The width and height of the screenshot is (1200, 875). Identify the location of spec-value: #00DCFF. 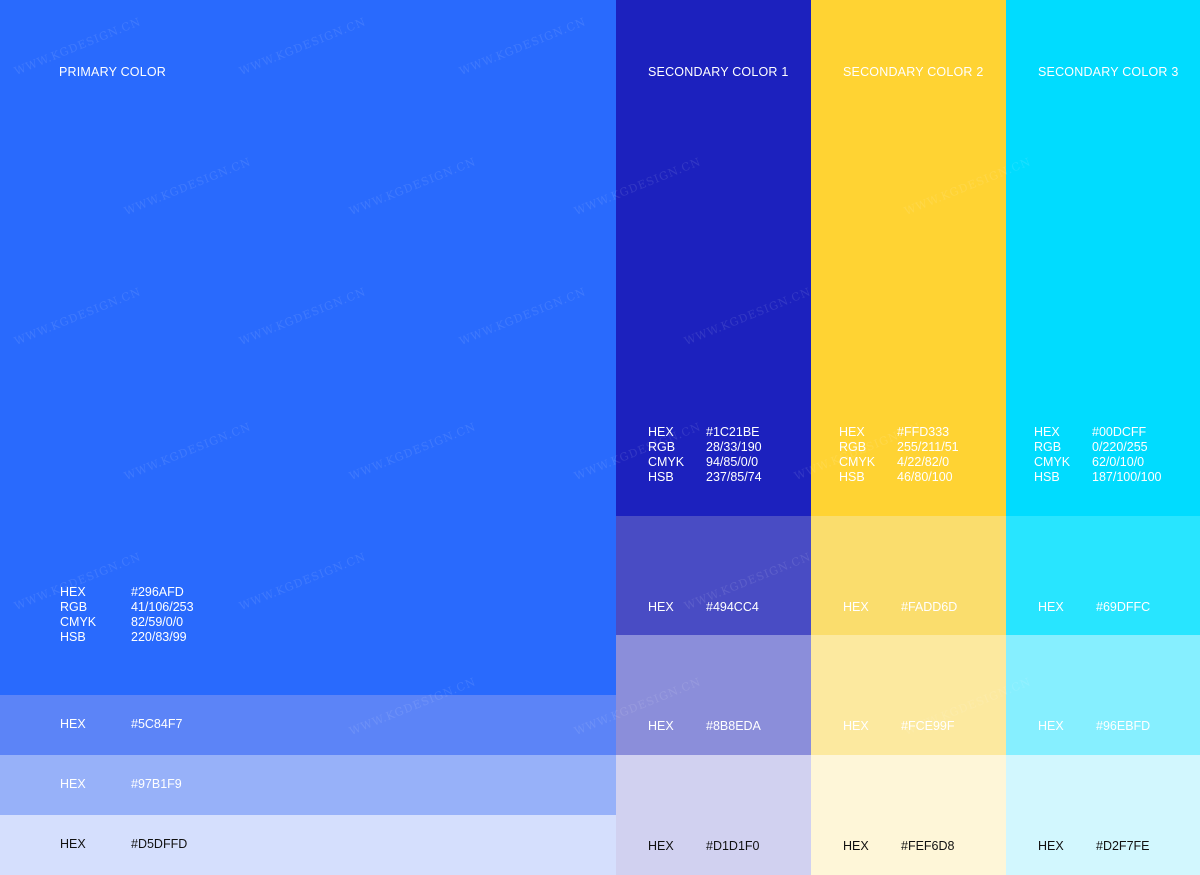
(1119, 432).